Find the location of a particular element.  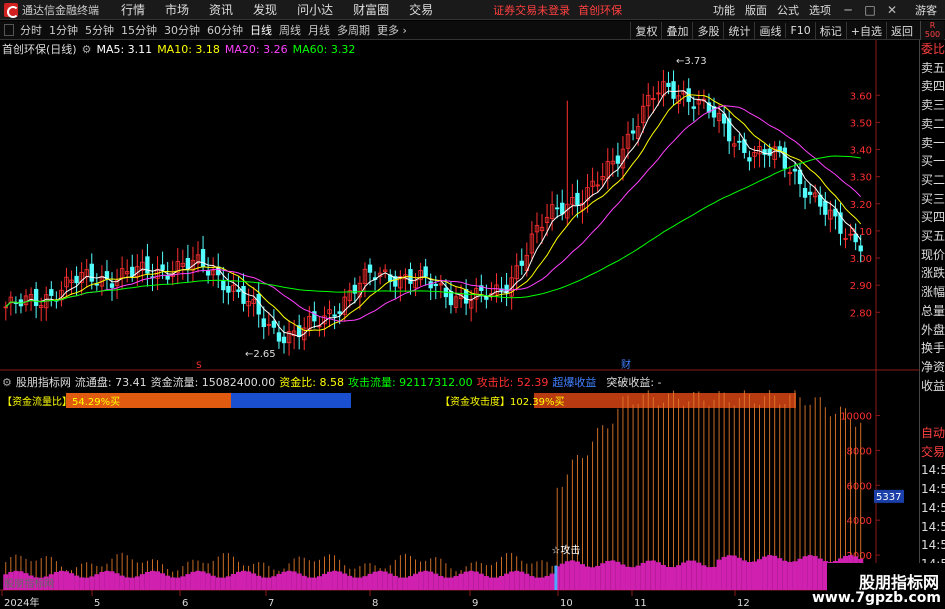

bottom-left-label: 股朋指标网 is located at coordinates (29, 583).